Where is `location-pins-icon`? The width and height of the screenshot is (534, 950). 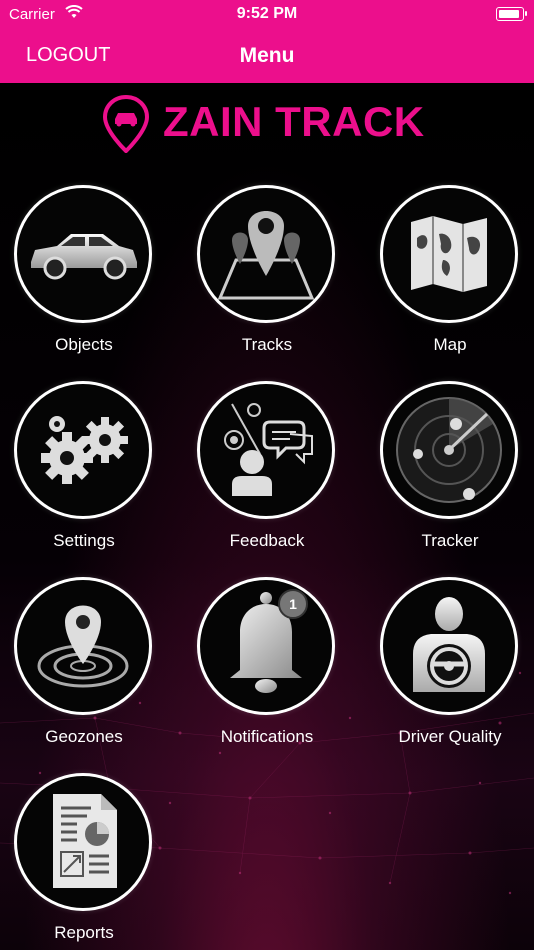 location-pins-icon is located at coordinates (266, 255).